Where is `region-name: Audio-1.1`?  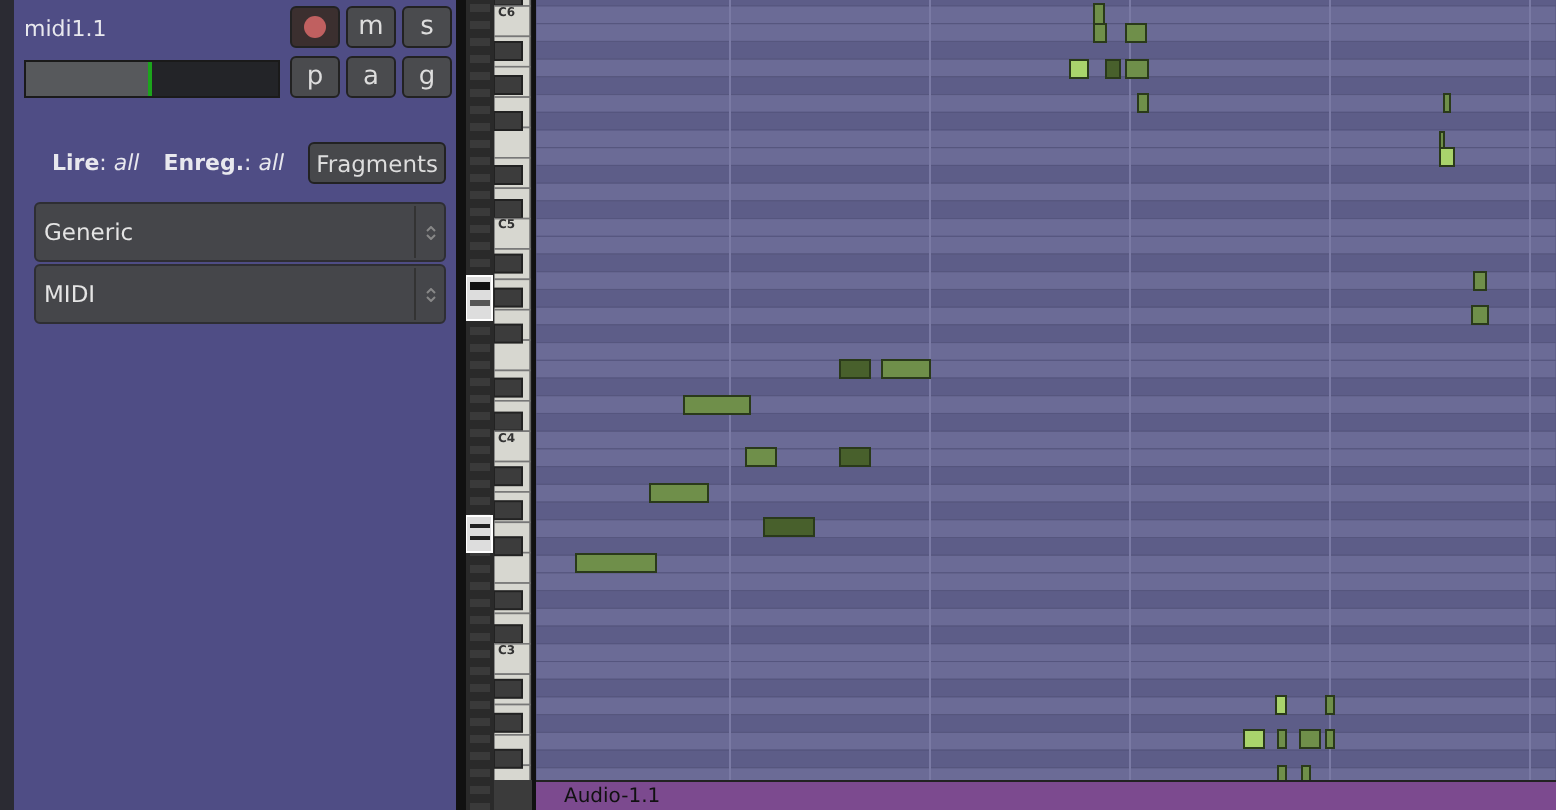
region-name: Audio-1.1 is located at coordinates (612, 796).